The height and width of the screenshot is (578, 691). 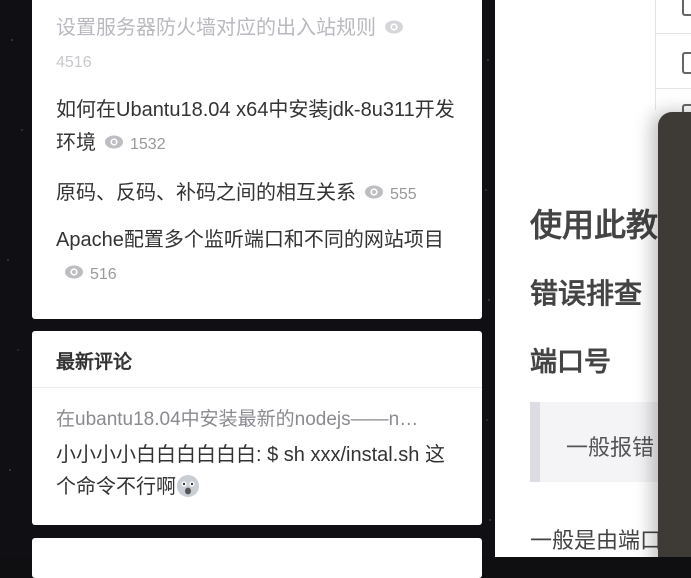 I want to click on comment-text: 小小小小白白白白白白: $ sh xxx/instal.sh 这个命令不行啊, so click(x=250, y=471).